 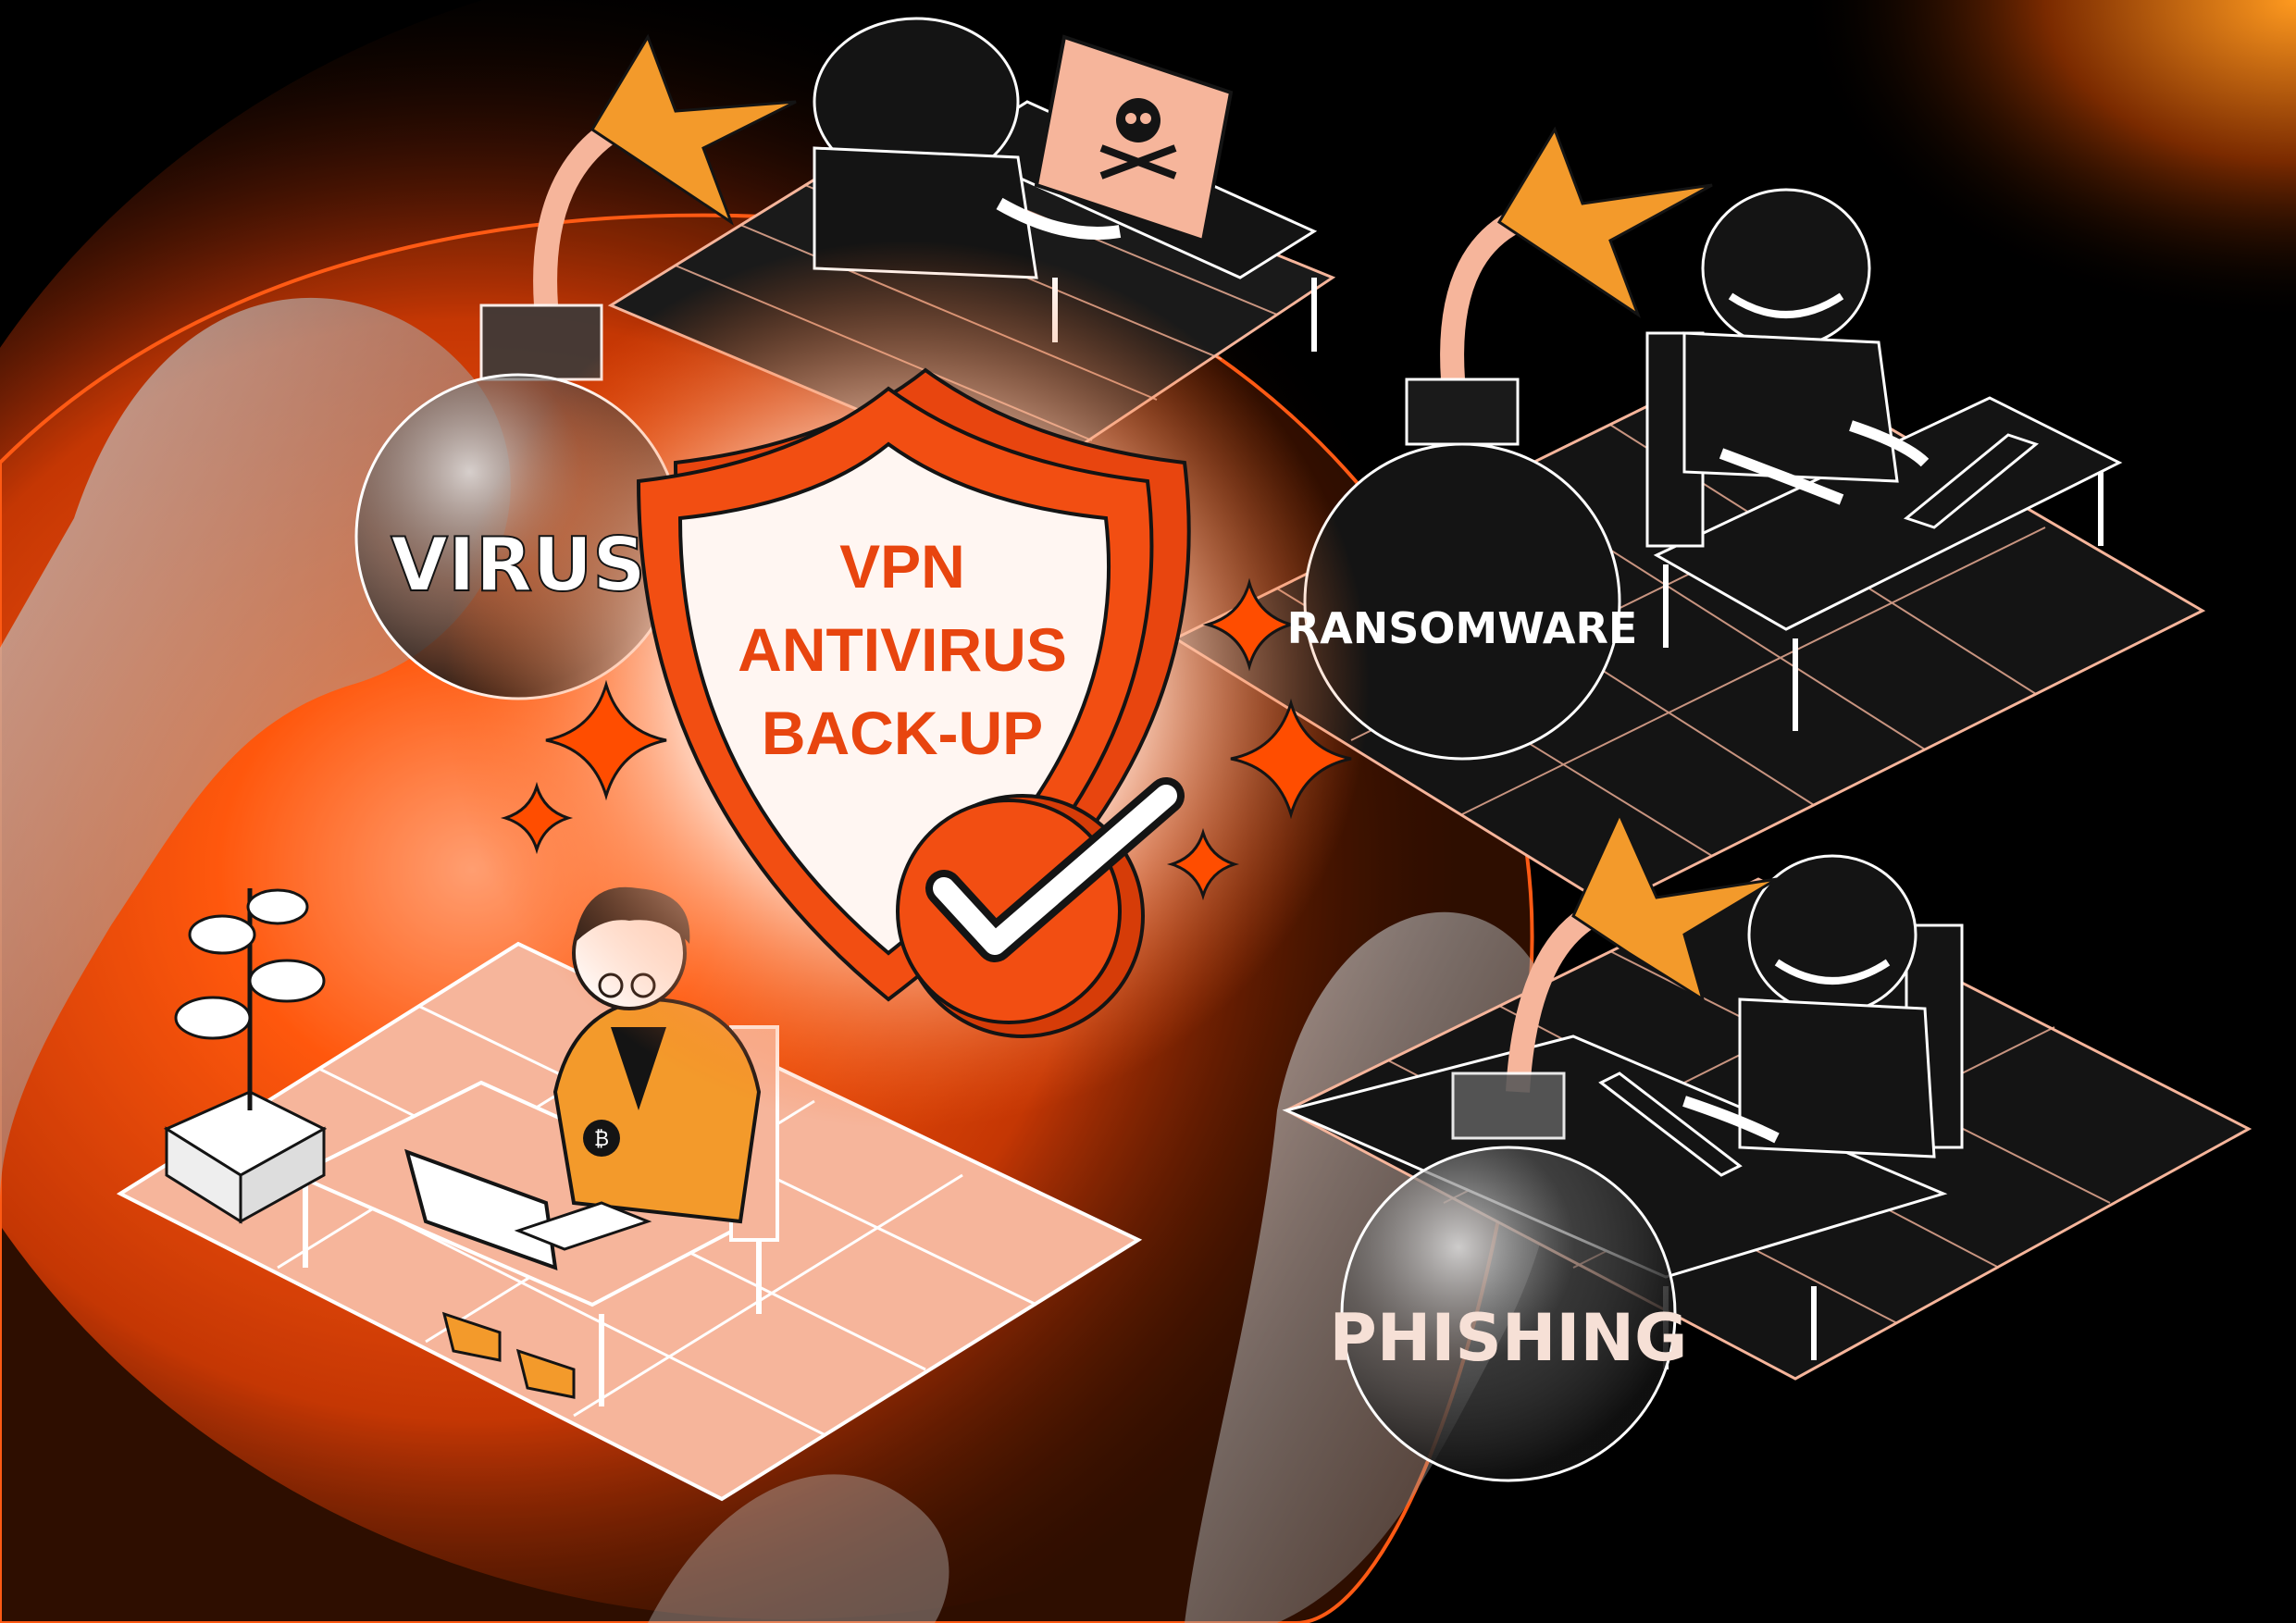 What do you see at coordinates (1508, 1338) in the screenshot?
I see `threat-label-phishing: PHISHING` at bounding box center [1508, 1338].